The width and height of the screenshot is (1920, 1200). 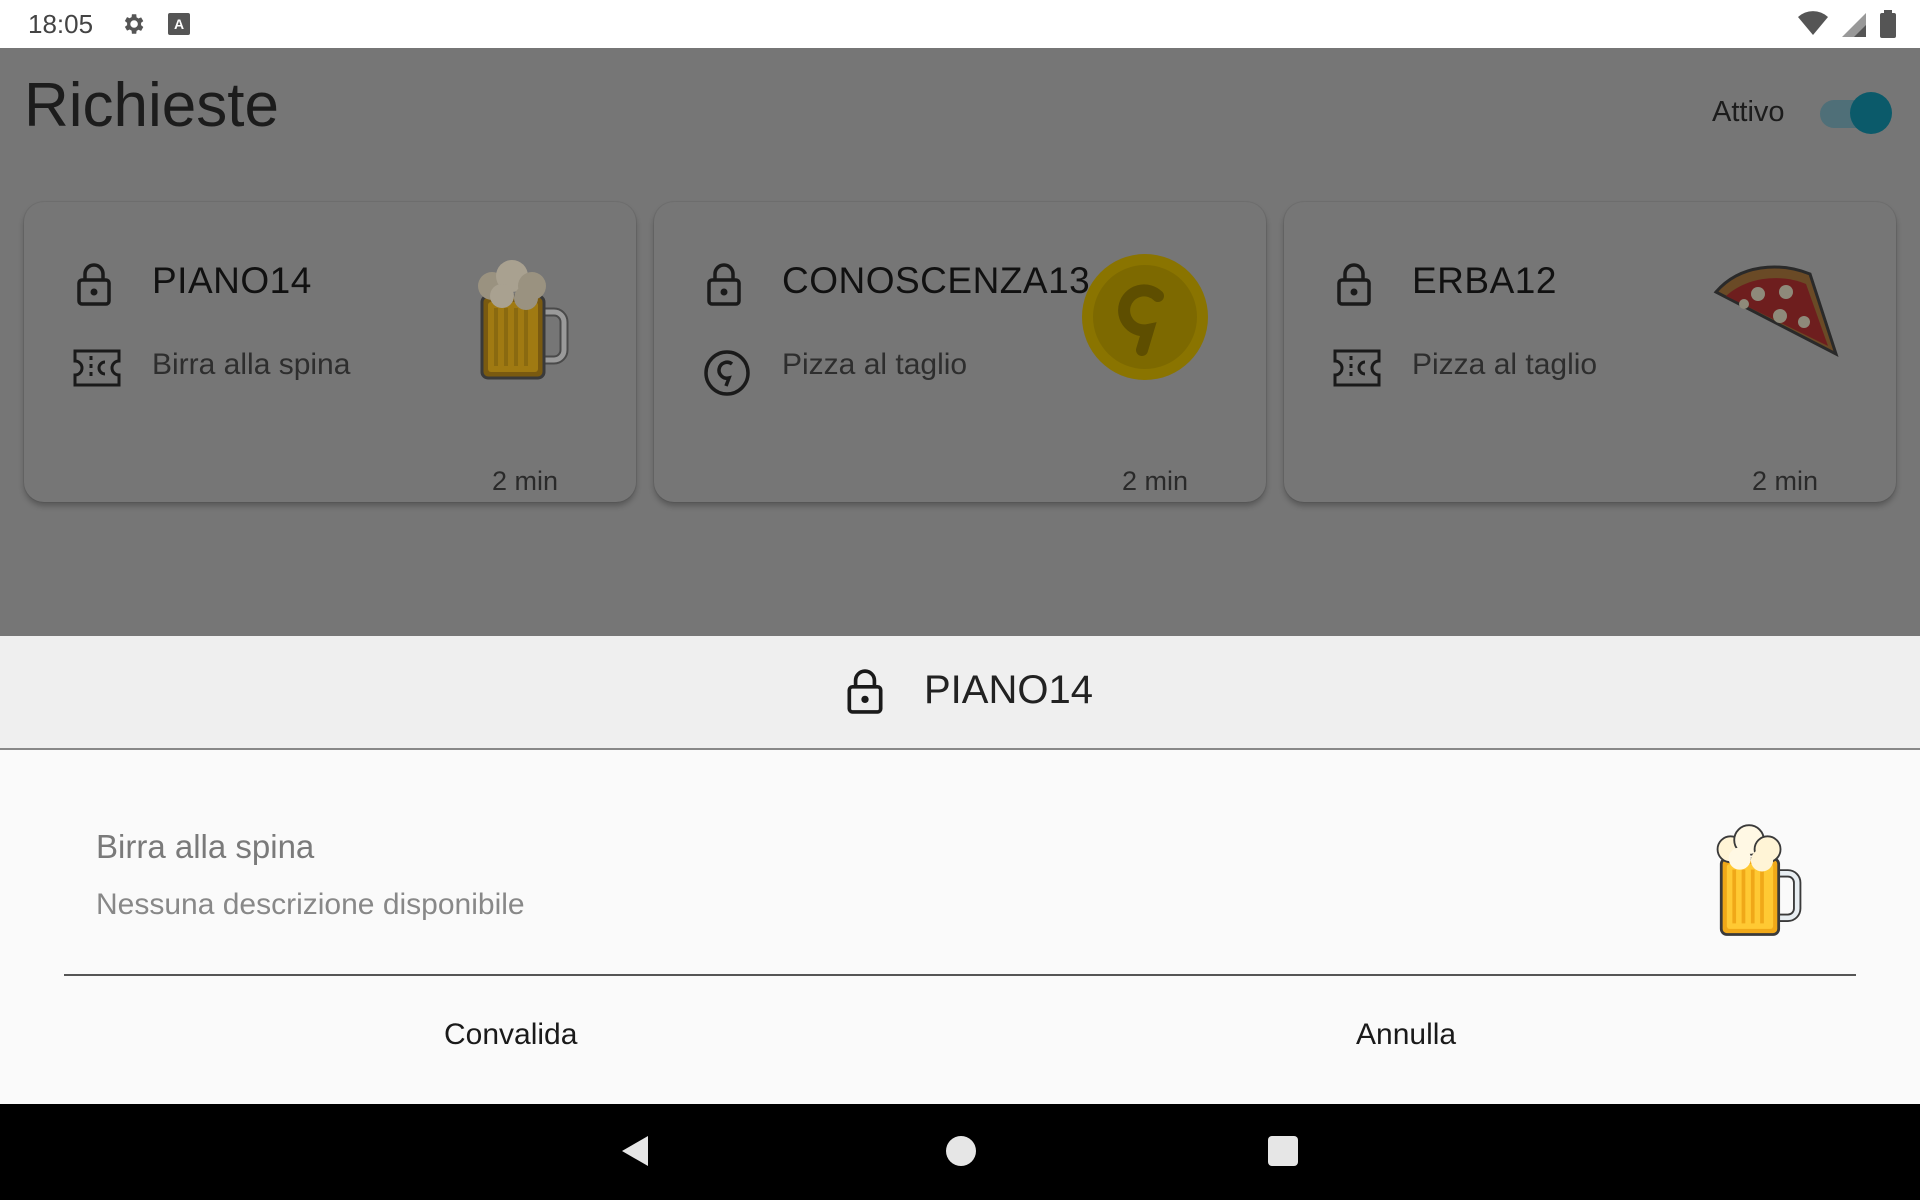 I want to click on page-title: Richieste, so click(x=151, y=105).